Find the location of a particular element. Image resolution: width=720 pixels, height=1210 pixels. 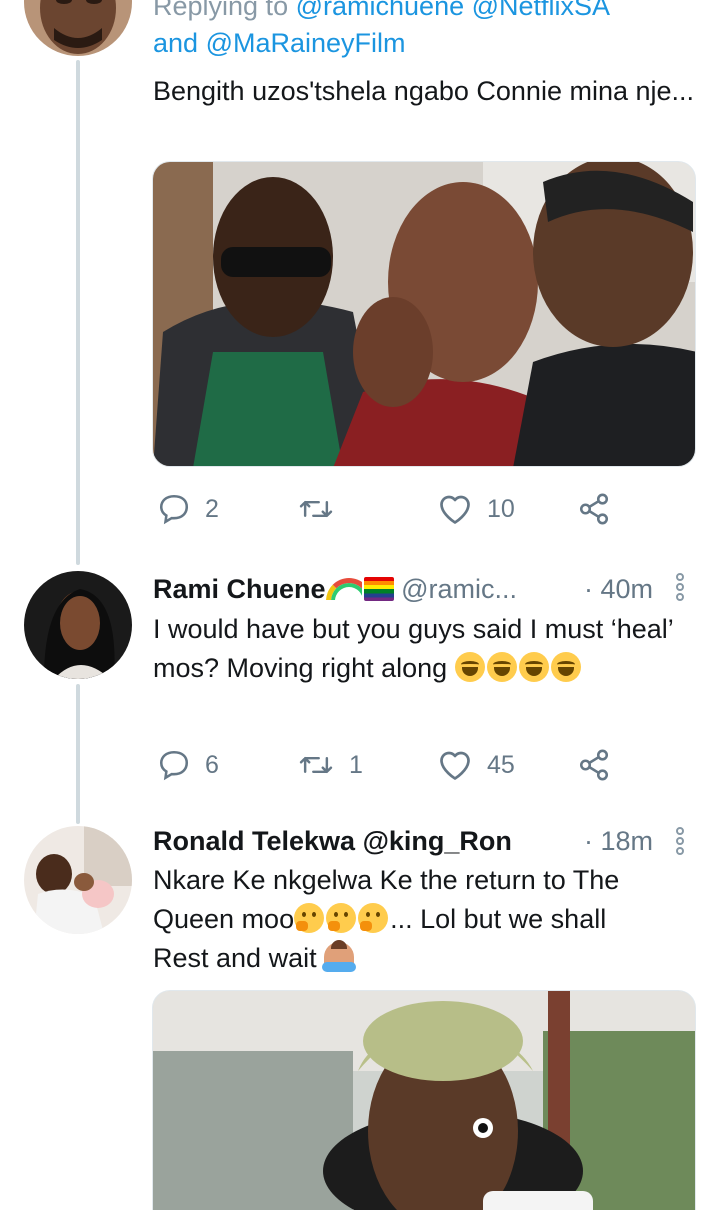

tweet1-actions: 2 10 is located at coordinates (425, 509).